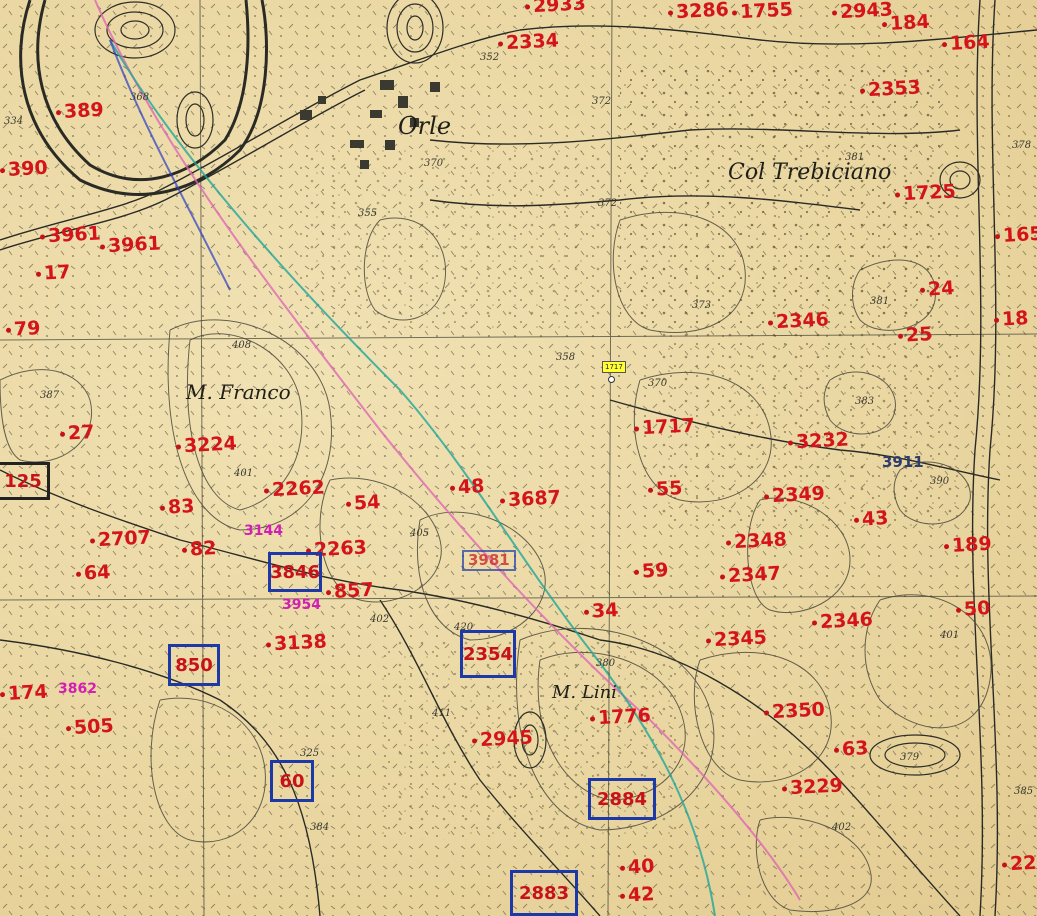  I want to click on red-annotation: 82, so click(199, 548).